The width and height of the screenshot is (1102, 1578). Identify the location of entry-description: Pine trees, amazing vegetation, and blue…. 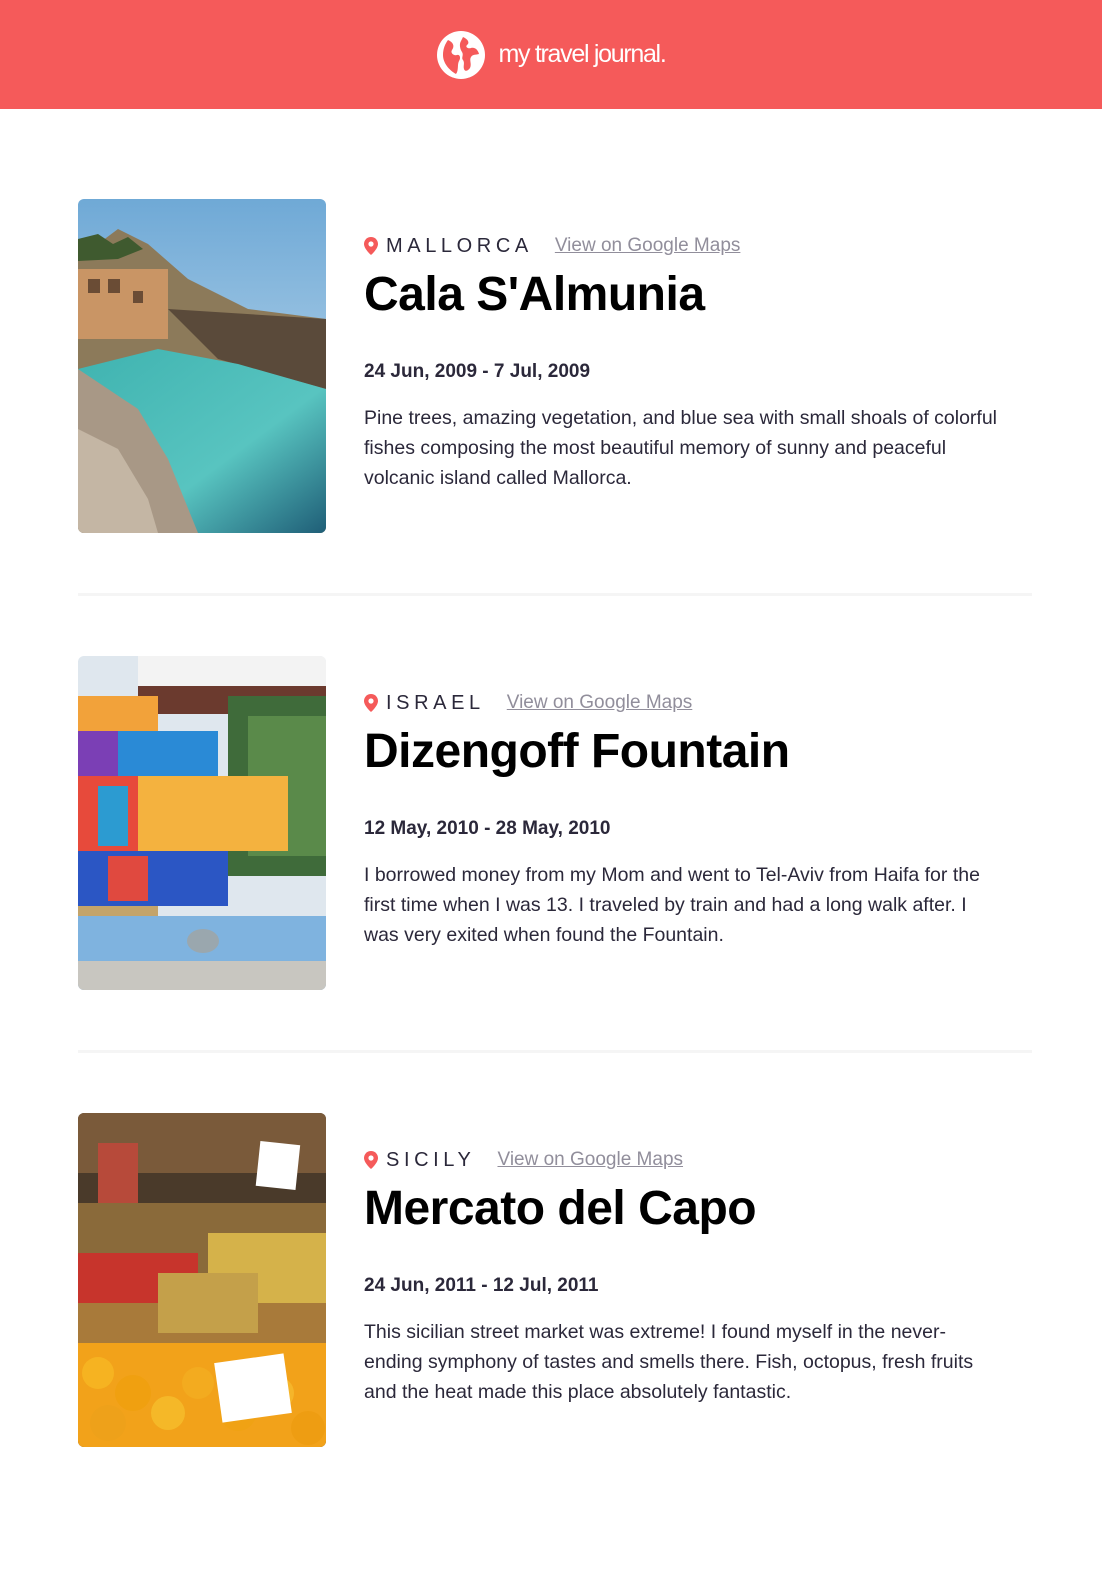
(681, 448).